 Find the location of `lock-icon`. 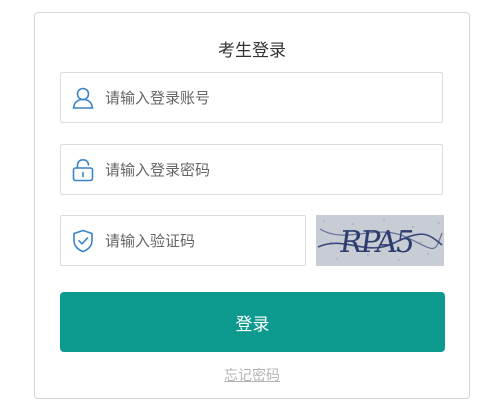

lock-icon is located at coordinates (83, 170).